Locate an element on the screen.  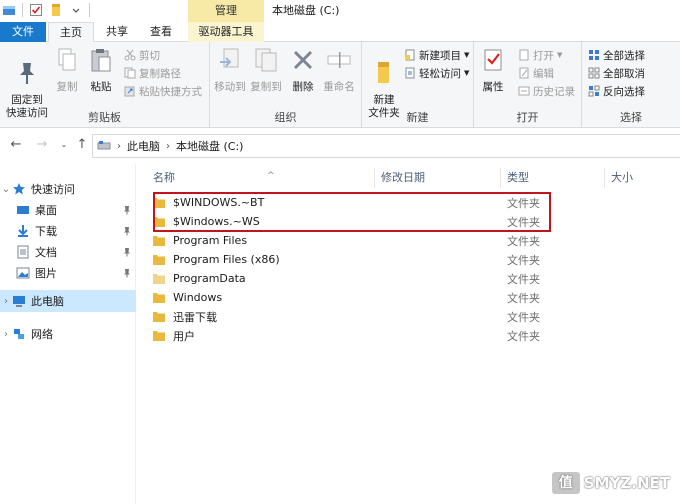
select-none-button: 全部取消 is located at coordinates (616, 73).